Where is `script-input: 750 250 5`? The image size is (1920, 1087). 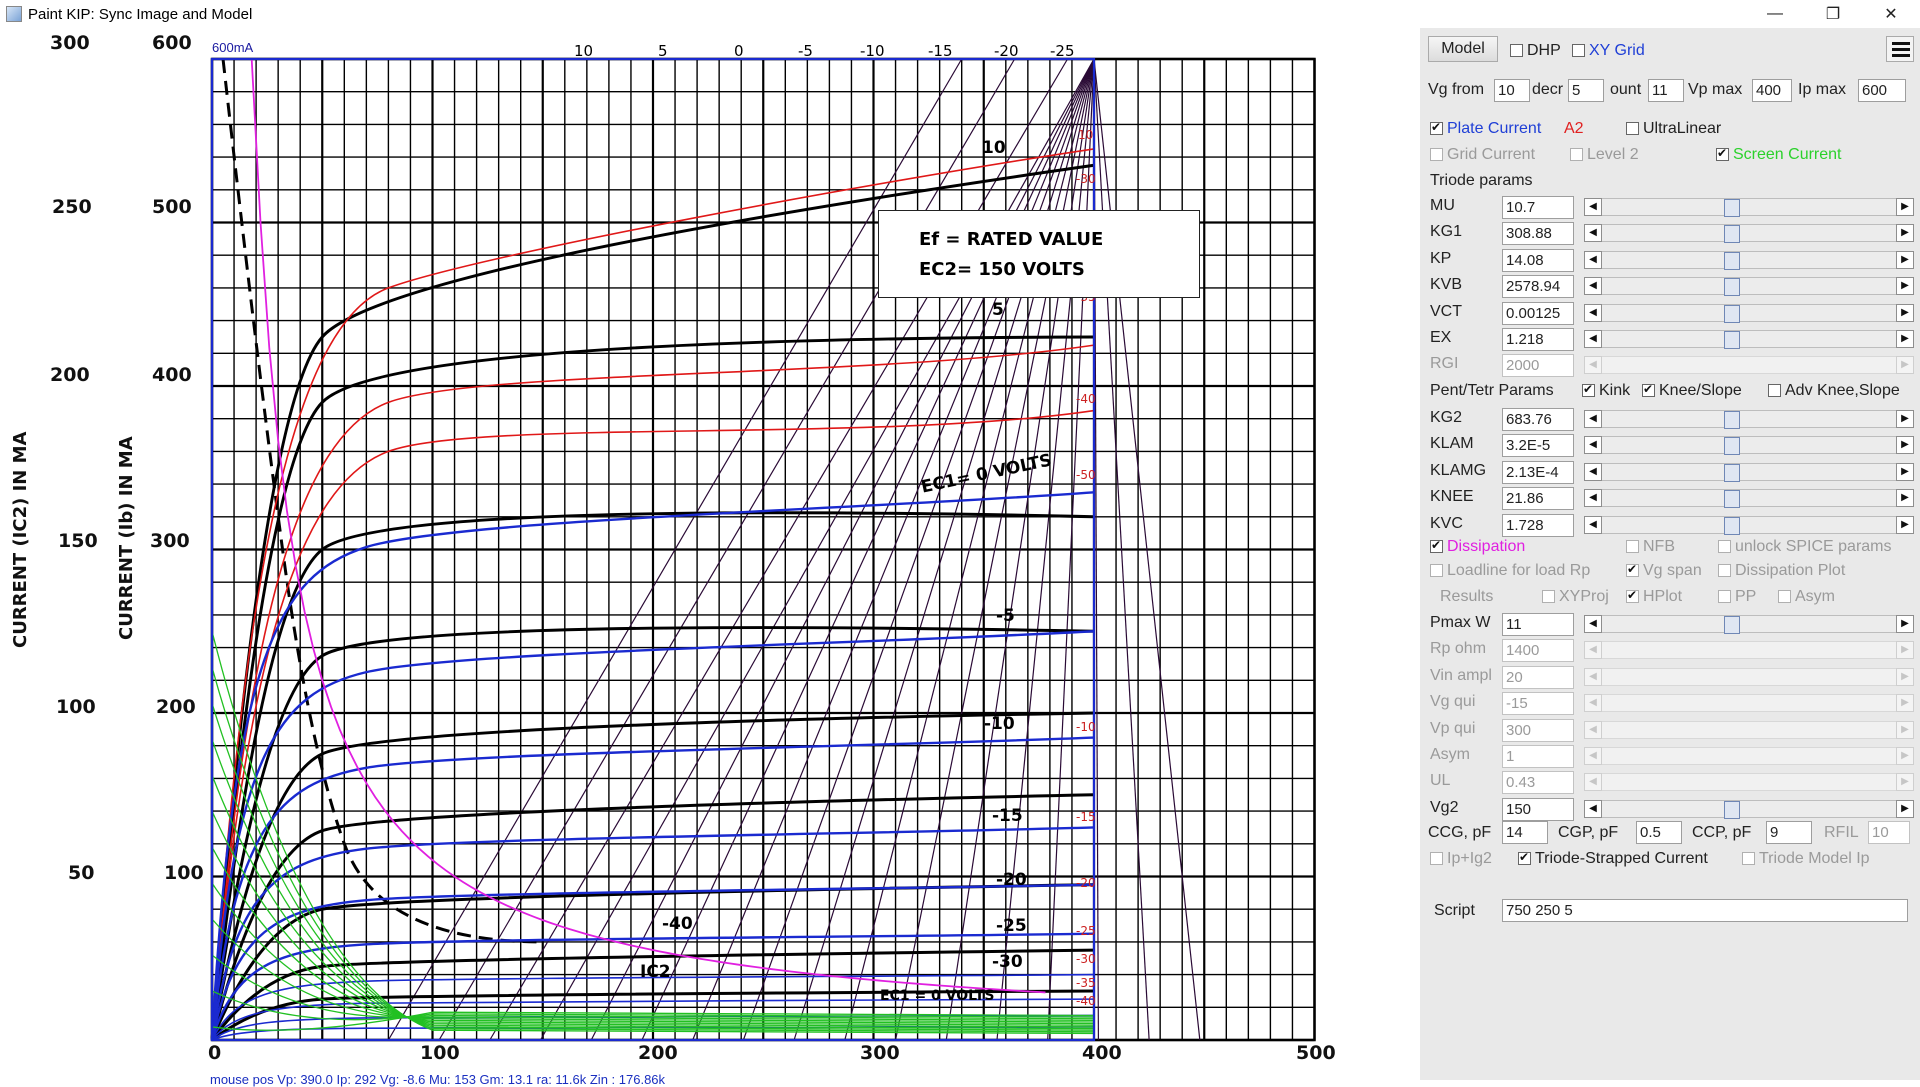
script-input: 750 250 5 is located at coordinates (1705, 910).